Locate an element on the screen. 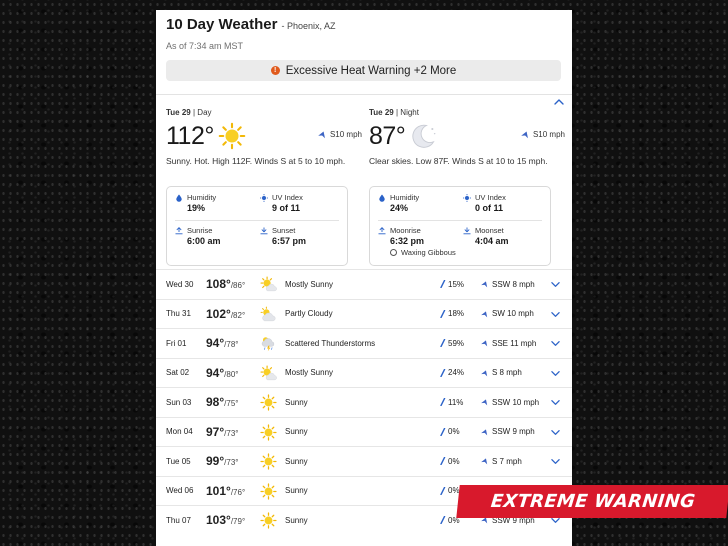 The image size is (728, 546). page-title: 10 Day Weather is located at coordinates (222, 24).